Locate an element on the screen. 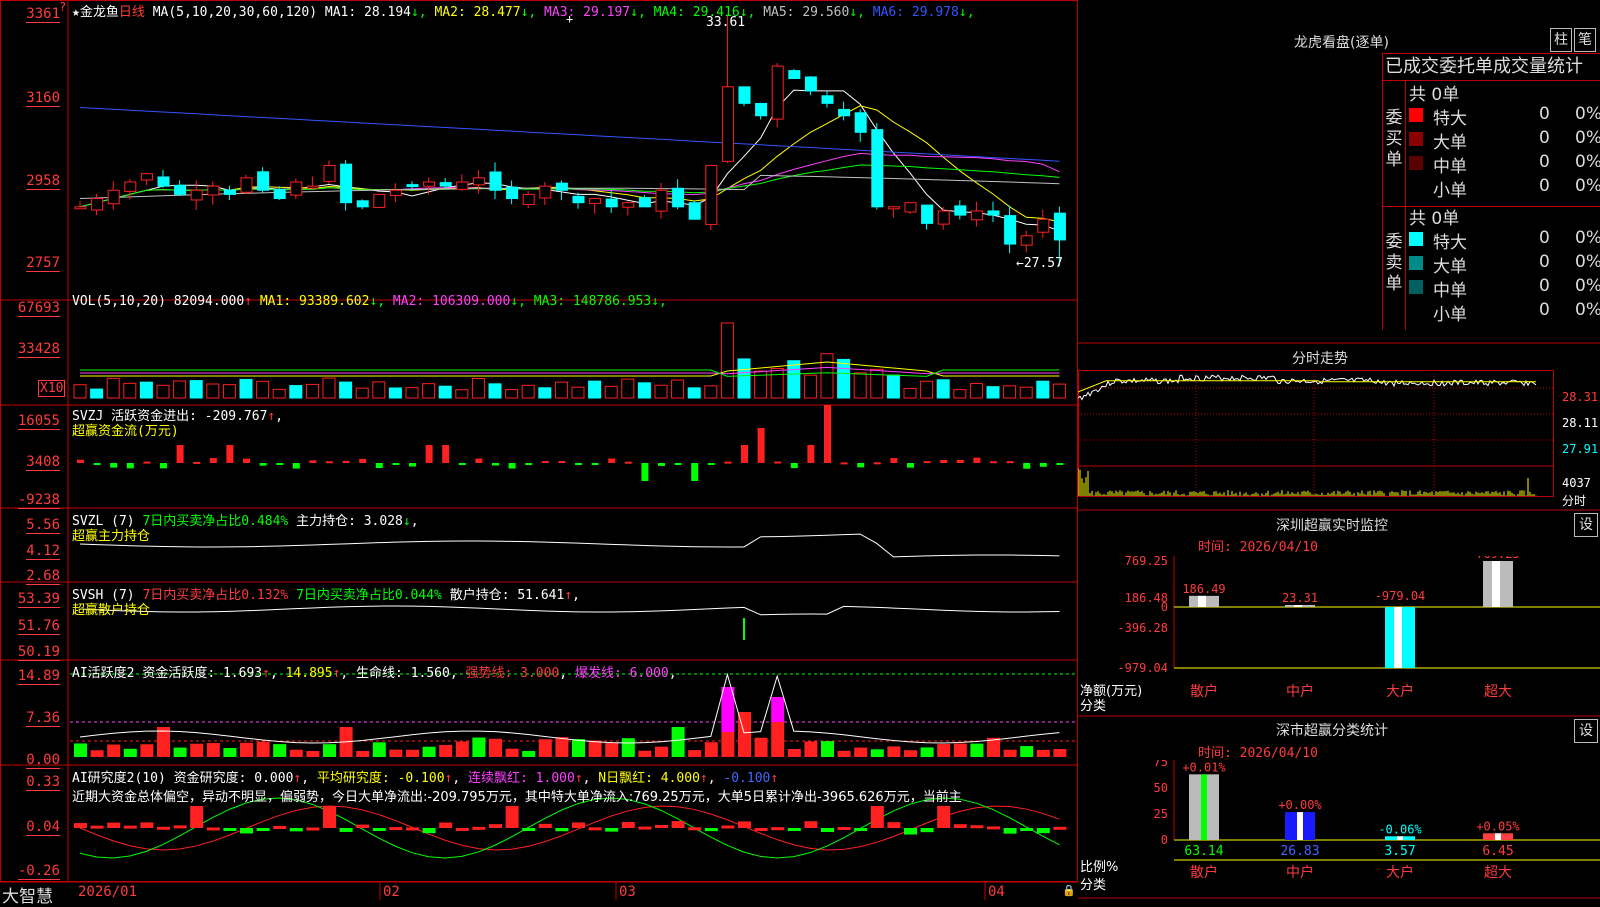 This screenshot has width=1600, height=907. monitor-bar-highlight is located at coordinates (1298, 606).